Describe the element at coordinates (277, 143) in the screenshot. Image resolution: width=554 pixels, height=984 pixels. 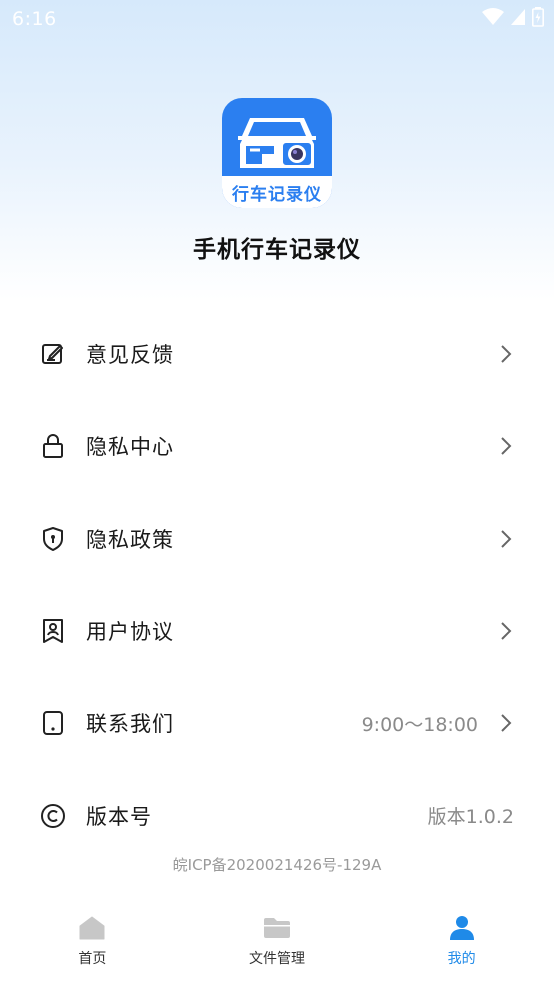
I see `car-camera-icon` at that location.